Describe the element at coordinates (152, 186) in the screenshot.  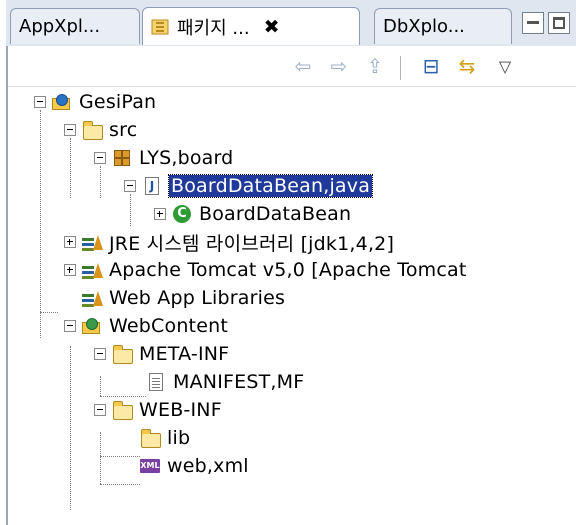
I see `java-file-icon: J` at that location.